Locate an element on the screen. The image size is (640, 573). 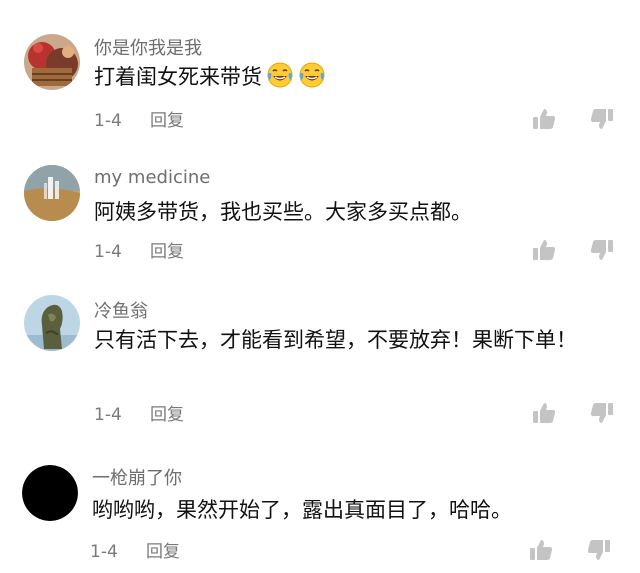
username: 你是你我是我 is located at coordinates (148, 47).